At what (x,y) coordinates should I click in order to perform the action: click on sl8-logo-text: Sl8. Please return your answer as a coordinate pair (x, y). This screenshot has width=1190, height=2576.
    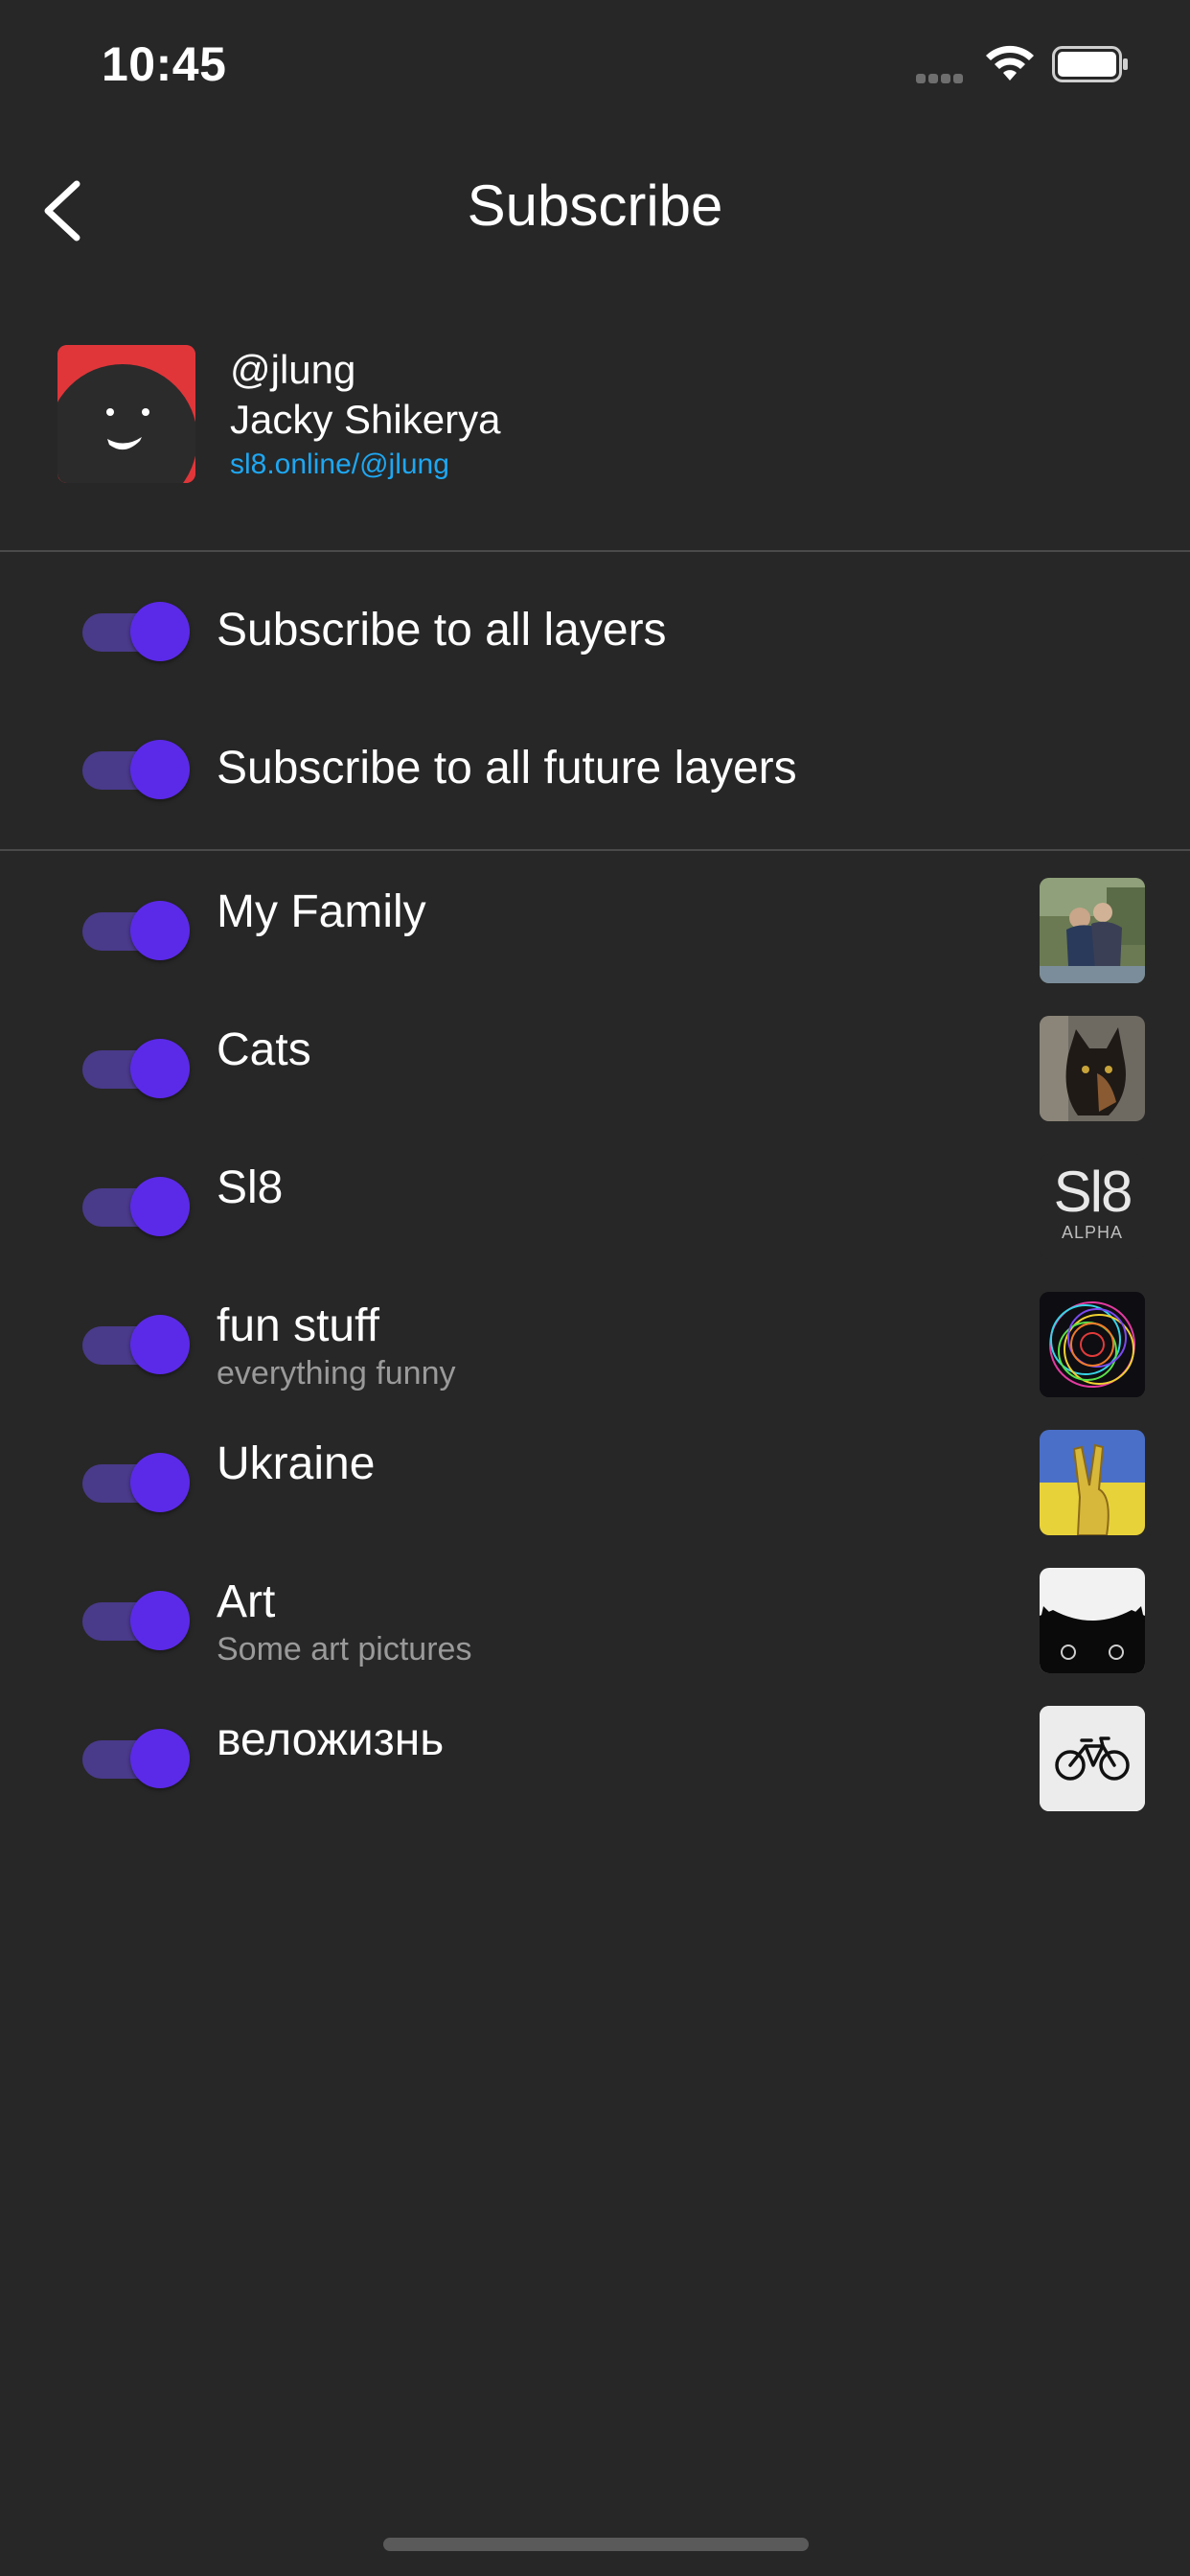
    Looking at the image, I should click on (1093, 1192).